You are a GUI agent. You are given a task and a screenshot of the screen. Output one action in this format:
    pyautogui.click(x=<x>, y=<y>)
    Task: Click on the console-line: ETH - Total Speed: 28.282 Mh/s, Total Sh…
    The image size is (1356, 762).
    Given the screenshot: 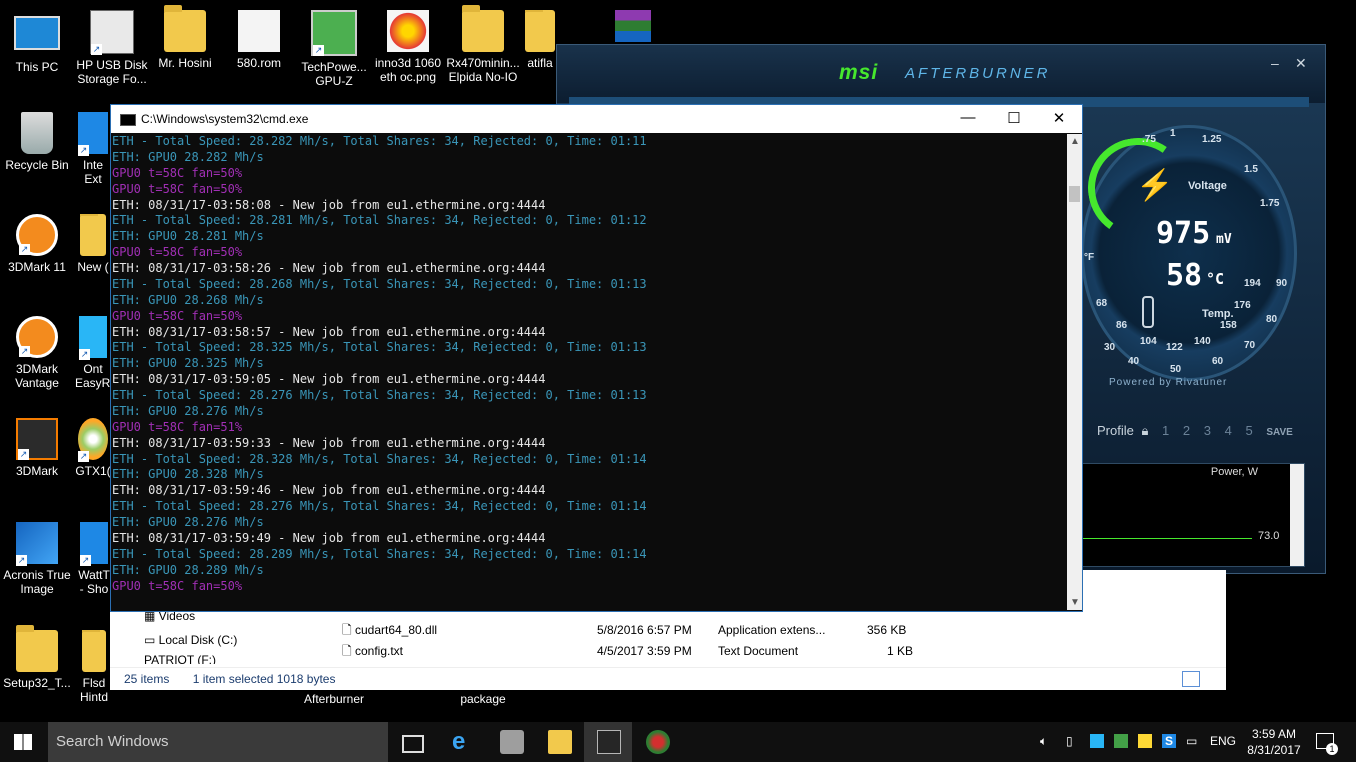 What is the action you would take?
    pyautogui.click(x=379, y=141)
    